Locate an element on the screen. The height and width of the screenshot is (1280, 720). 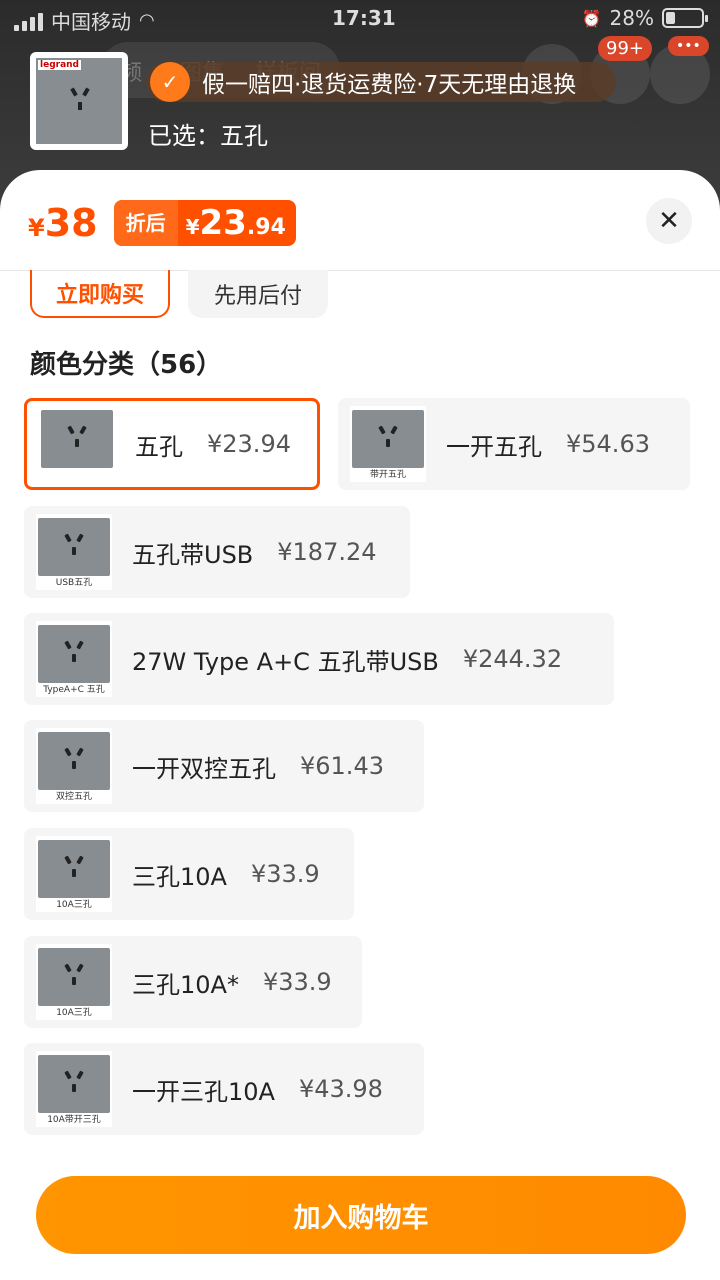
more-badge: ••• is located at coordinates (688, 46).